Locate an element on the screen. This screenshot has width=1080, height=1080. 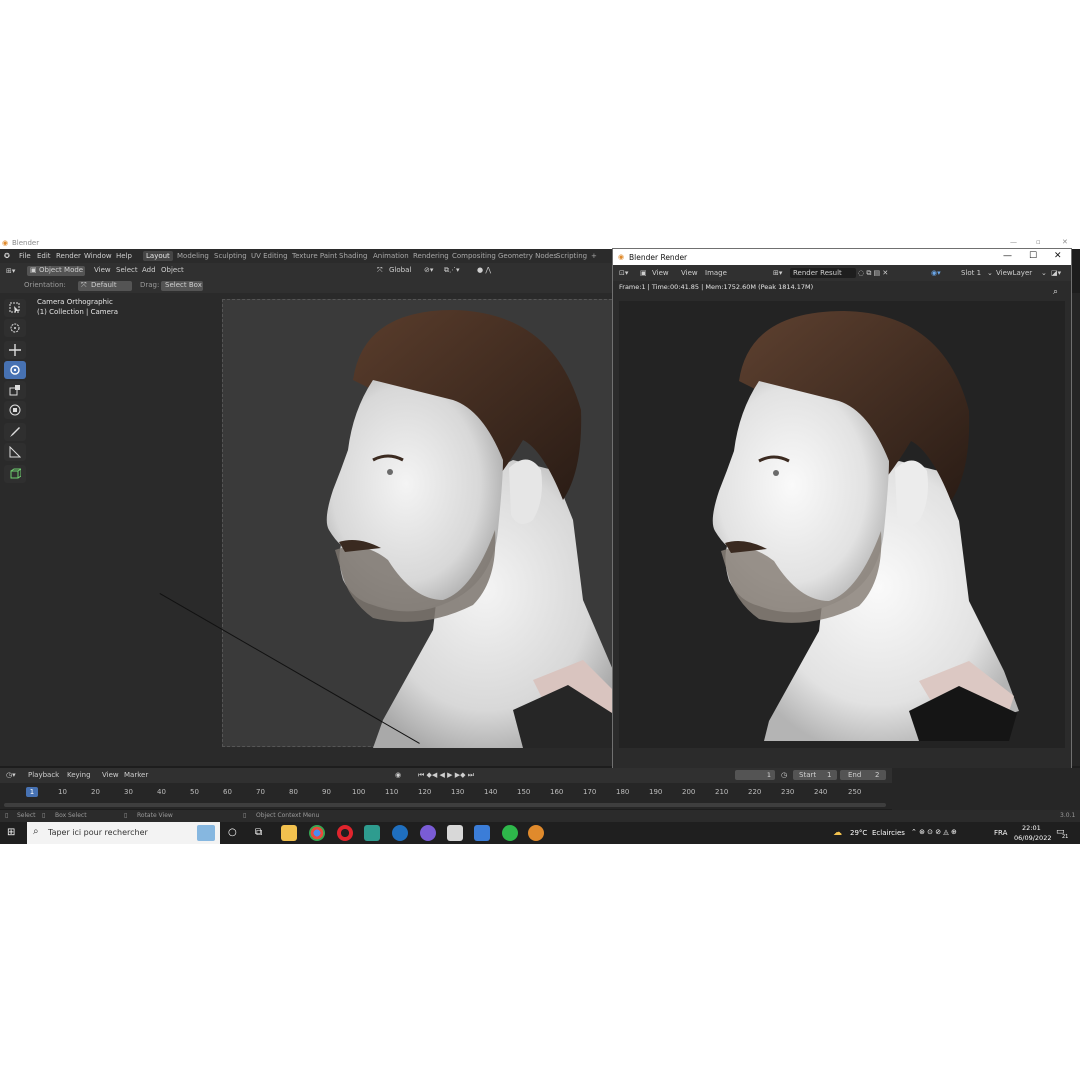
record-icon: ◉ is located at coordinates (398, 775).